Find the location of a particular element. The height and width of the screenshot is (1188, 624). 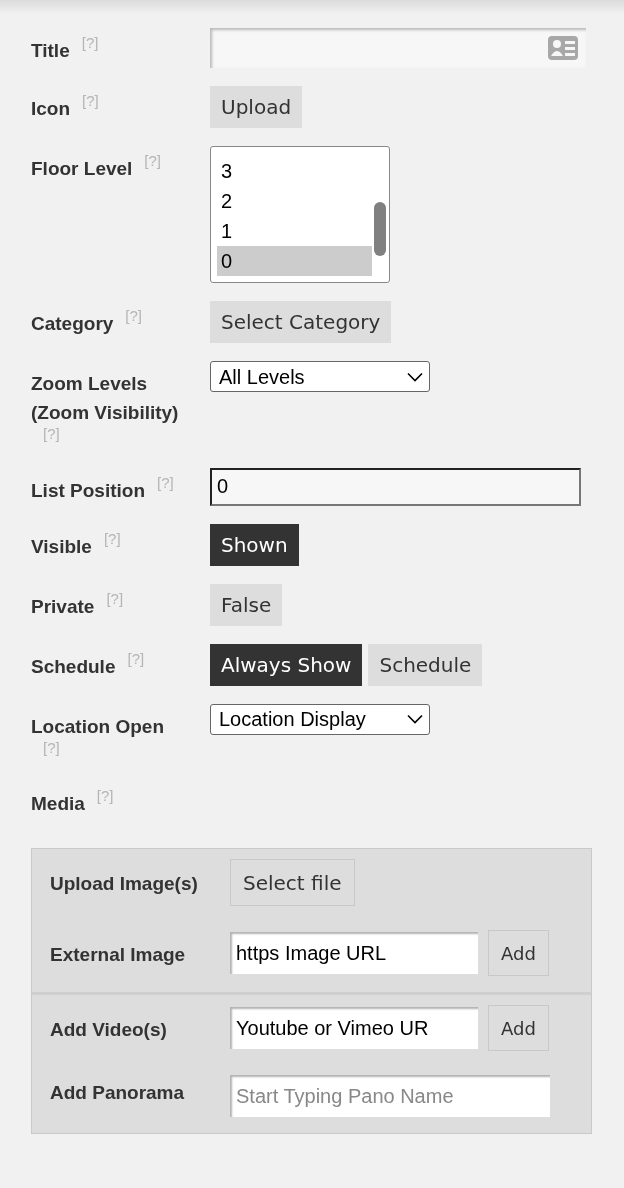

contact-card-icon is located at coordinates (563, 48).